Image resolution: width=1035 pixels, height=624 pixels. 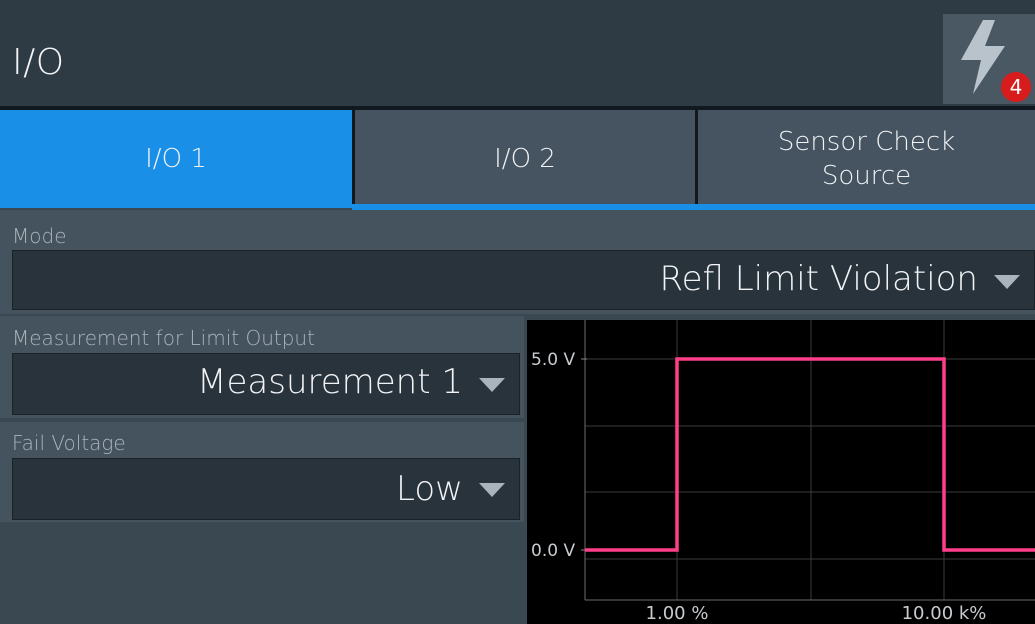 I want to click on measurement-dropdown: Measurement 1, so click(x=266, y=384).